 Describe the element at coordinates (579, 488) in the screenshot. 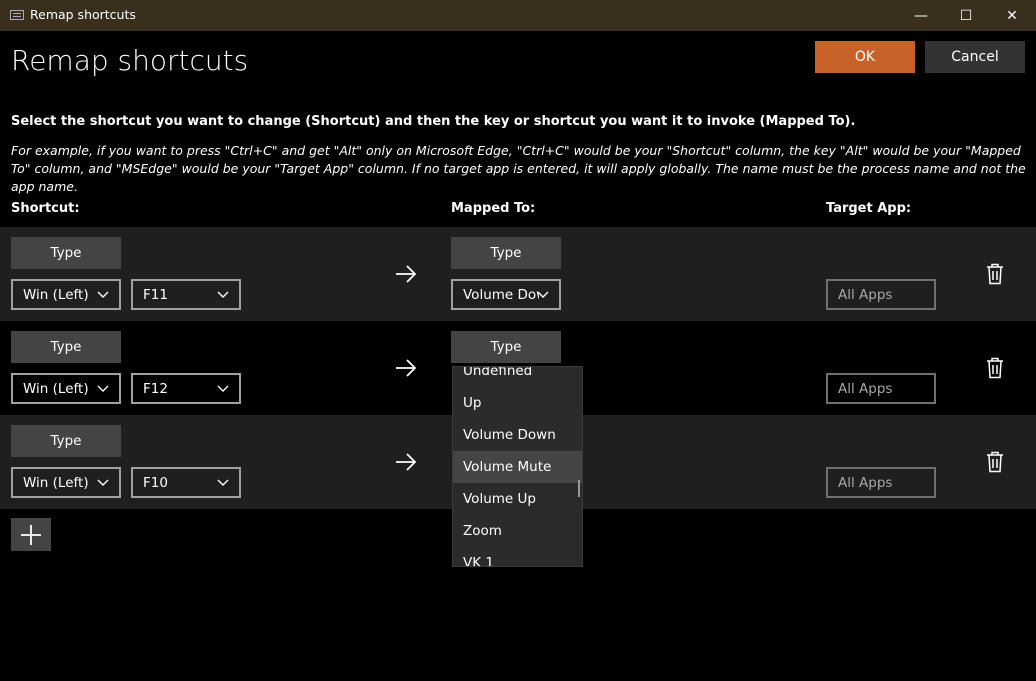

I see `dropdown-scrollbar` at that location.